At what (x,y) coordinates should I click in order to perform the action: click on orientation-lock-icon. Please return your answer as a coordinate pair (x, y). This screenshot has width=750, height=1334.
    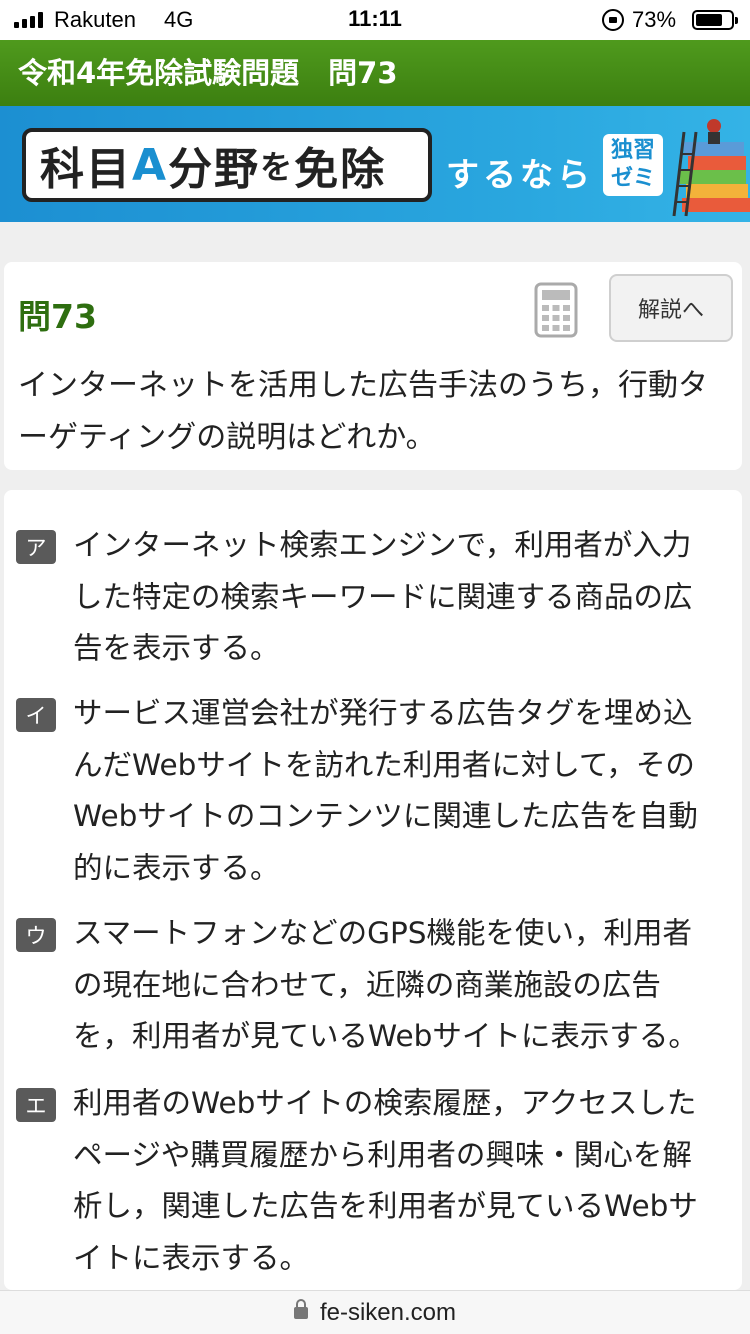
    Looking at the image, I should click on (613, 20).